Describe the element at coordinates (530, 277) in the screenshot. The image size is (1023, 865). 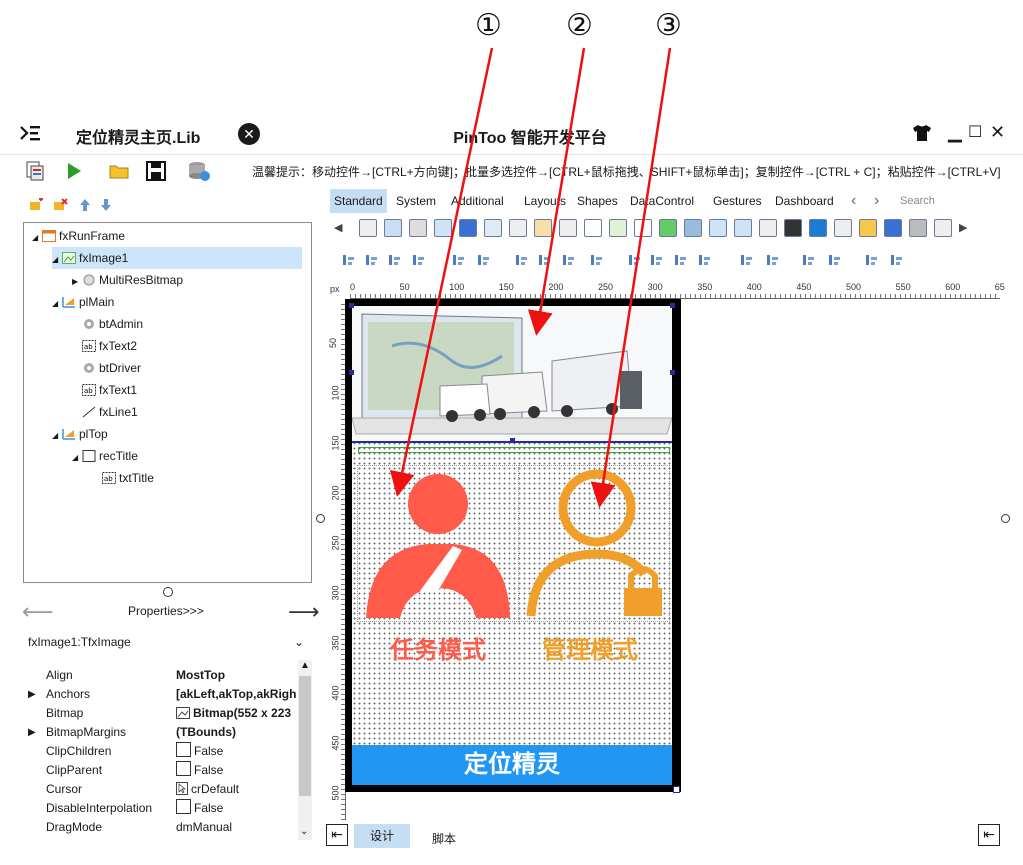
I see `annotation-arrows` at that location.